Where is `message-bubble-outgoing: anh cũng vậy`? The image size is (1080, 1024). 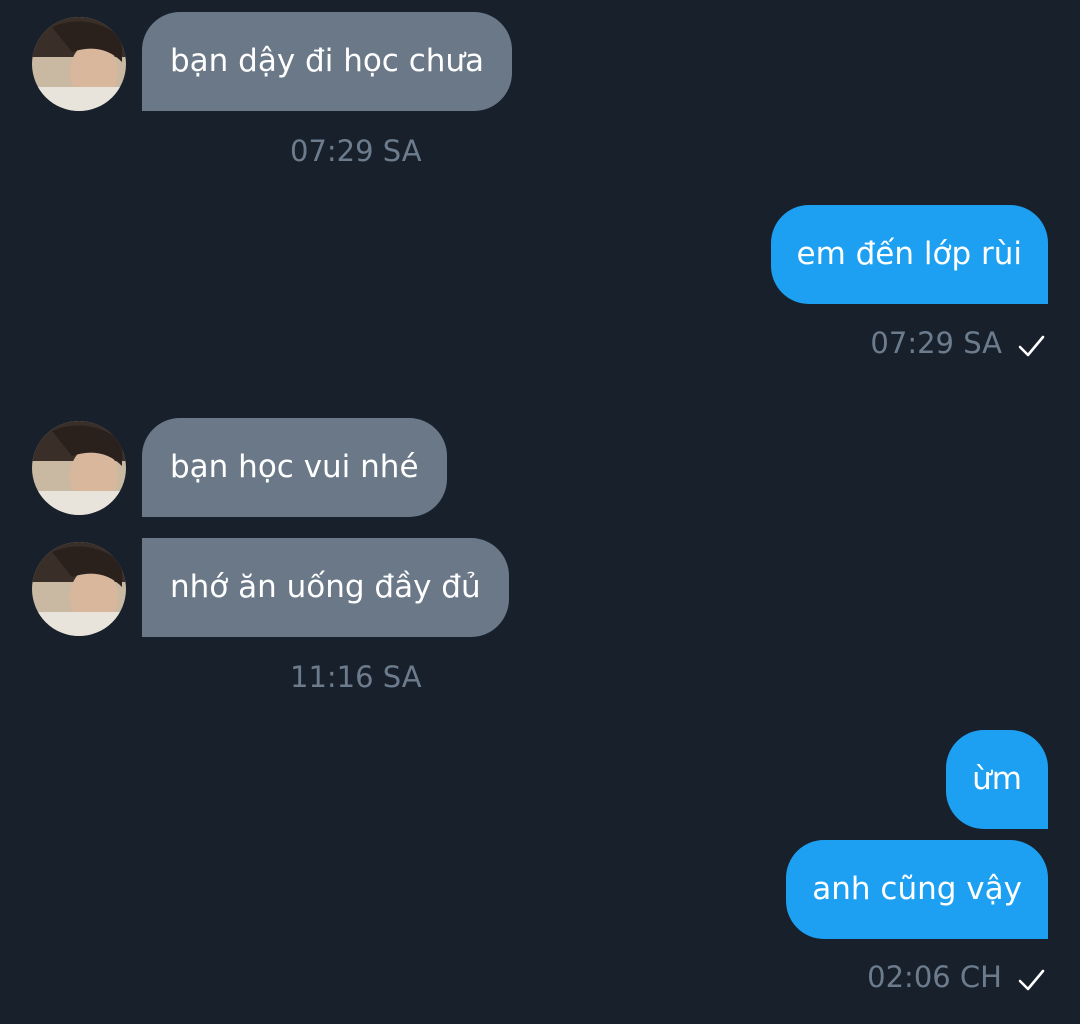
message-bubble-outgoing: anh cũng vậy is located at coordinates (917, 889).